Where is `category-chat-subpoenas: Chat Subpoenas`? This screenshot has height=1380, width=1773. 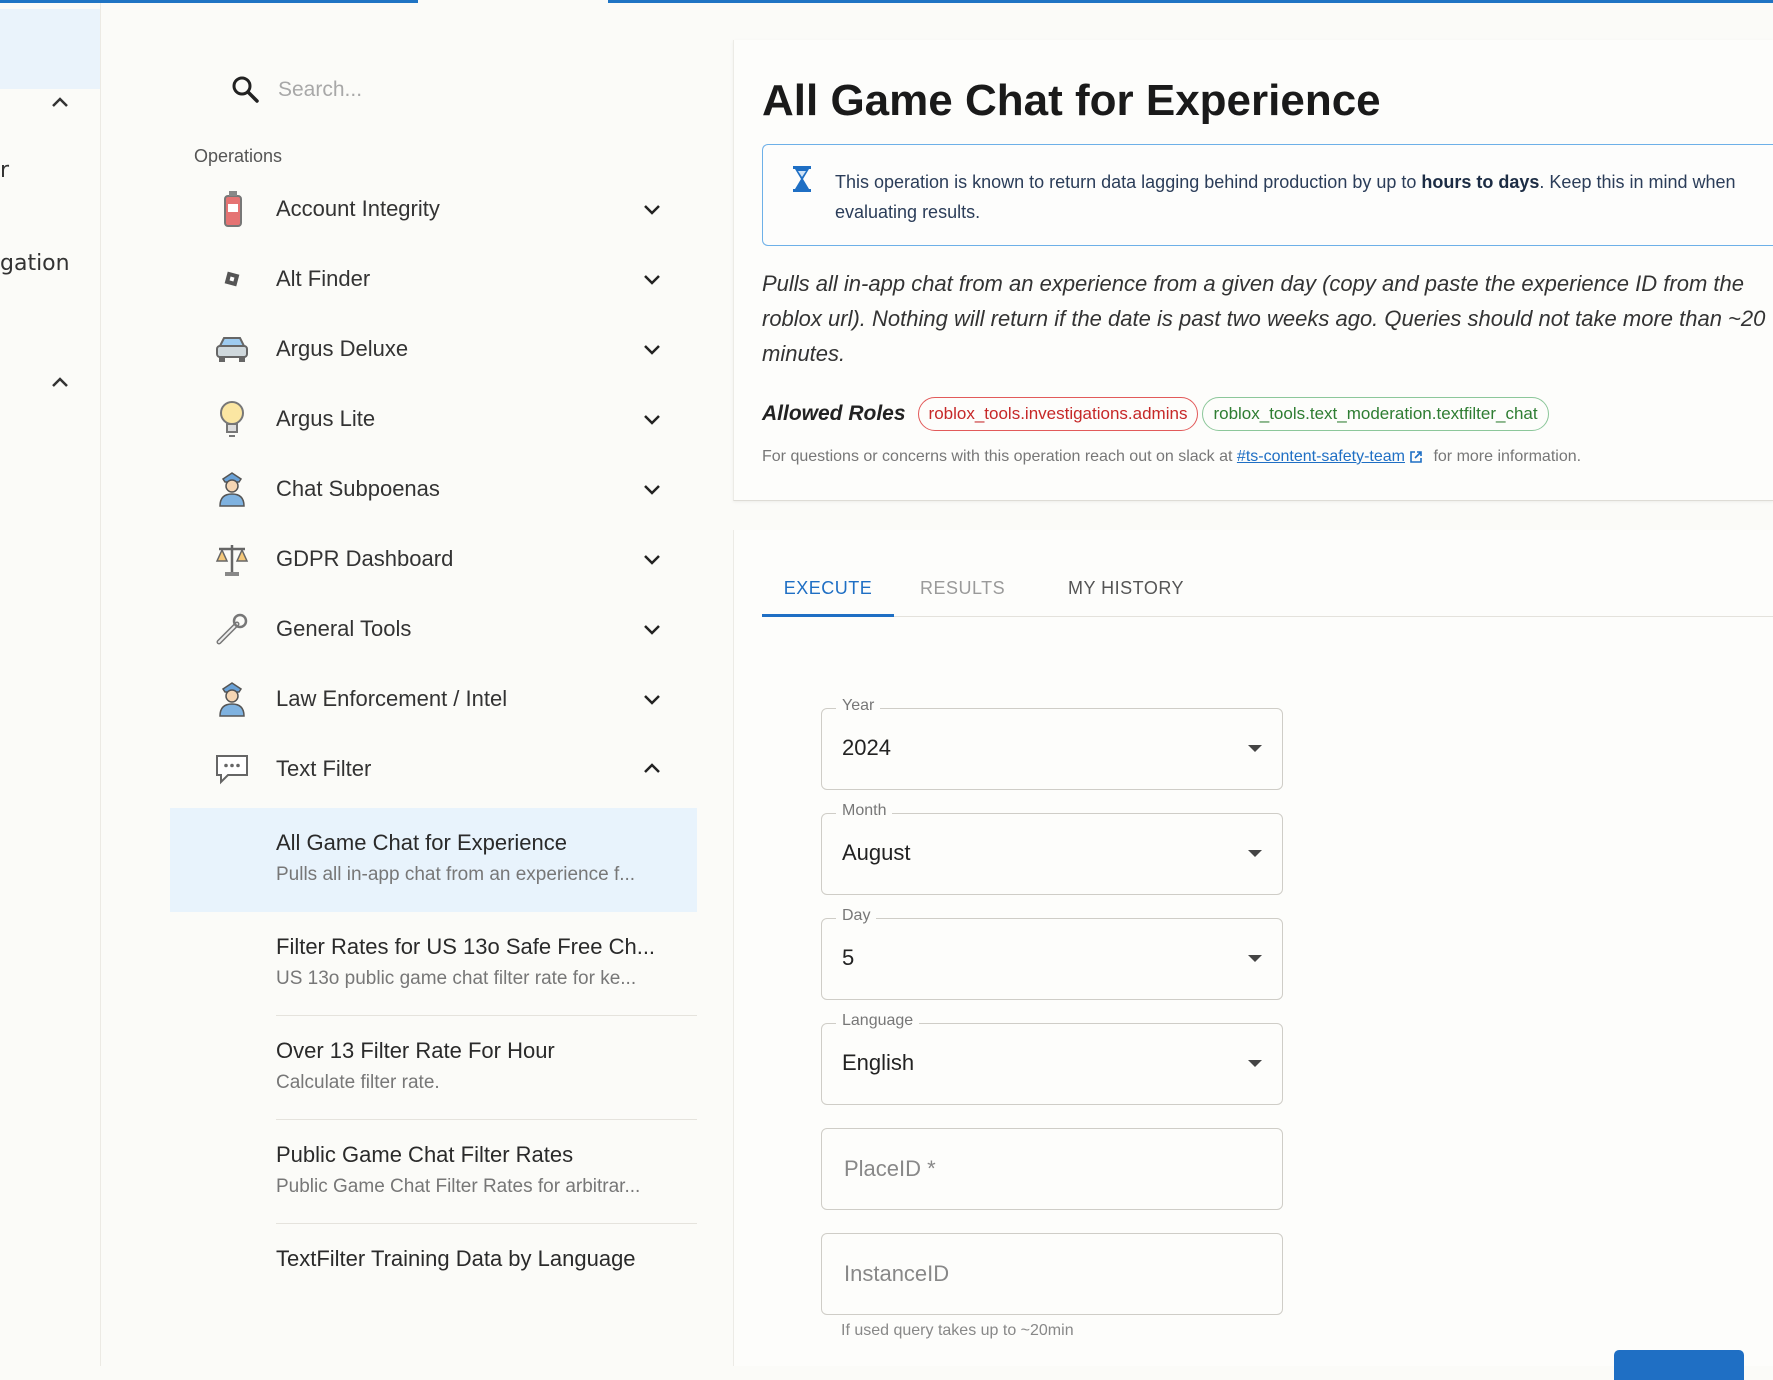
category-chat-subpoenas: Chat Subpoenas is located at coordinates (440, 489).